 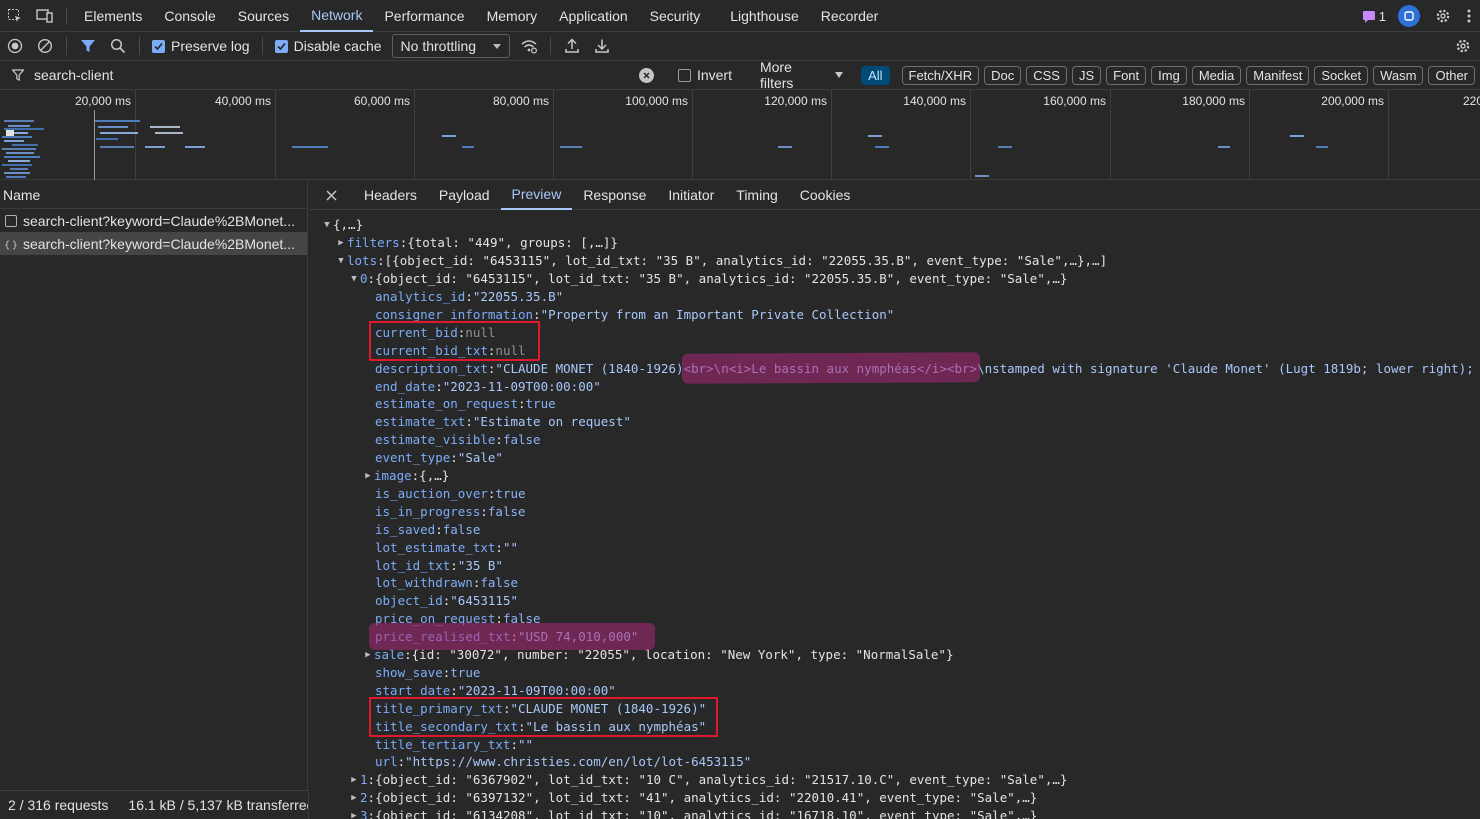 I want to click on tree-key: end_date, so click(x=405, y=386).